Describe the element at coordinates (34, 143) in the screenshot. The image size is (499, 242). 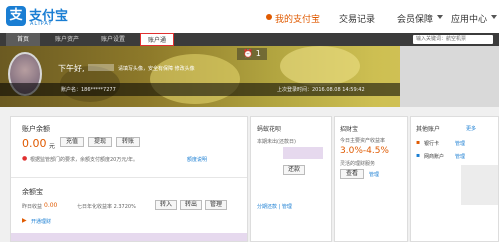
I see `balance-amount: 0.00` at that location.